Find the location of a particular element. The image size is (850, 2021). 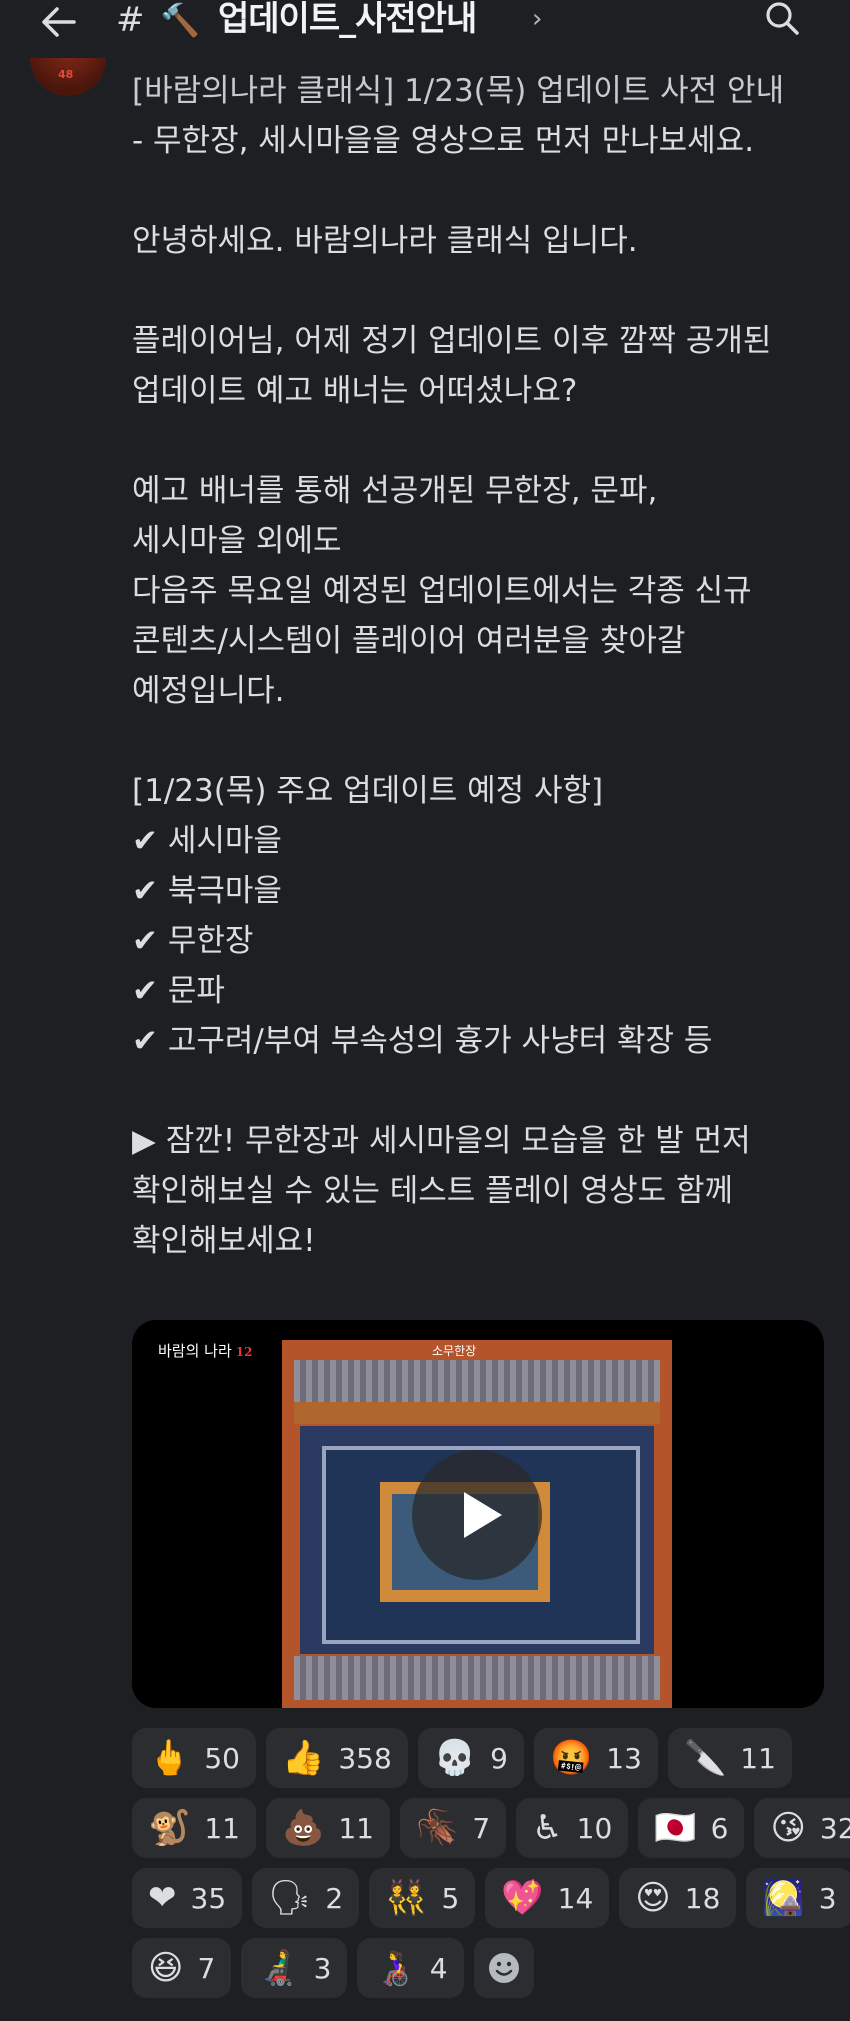

reaction-row: ❤ 35 🗣 2 👯 5 💖 14 😍 18 🎑 3 is located at coordinates (491, 1898).